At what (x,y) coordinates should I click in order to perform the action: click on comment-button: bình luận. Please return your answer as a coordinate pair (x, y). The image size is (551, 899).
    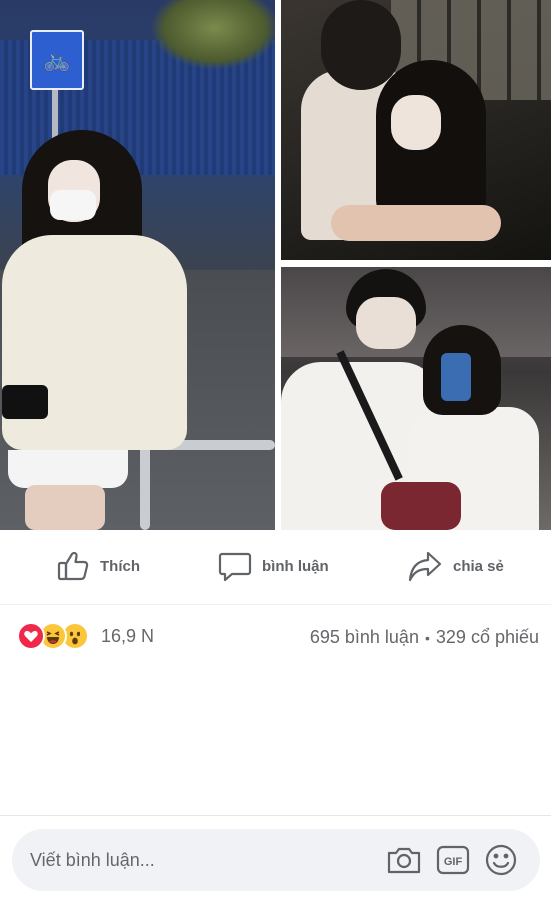
    Looking at the image, I should click on (273, 566).